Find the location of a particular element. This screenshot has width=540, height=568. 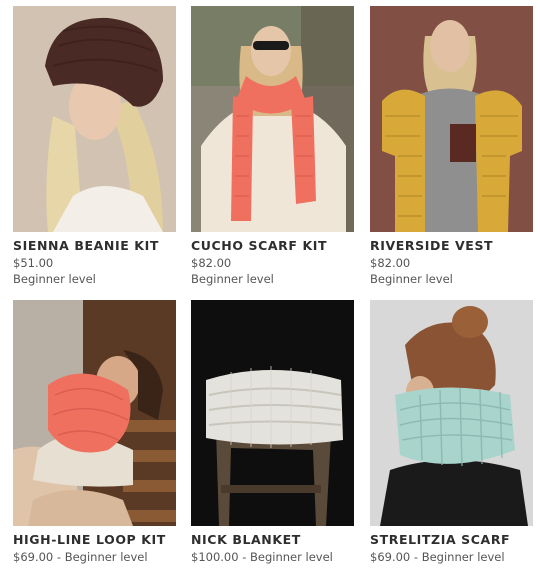

product-image-nick-blanket is located at coordinates (272, 413).